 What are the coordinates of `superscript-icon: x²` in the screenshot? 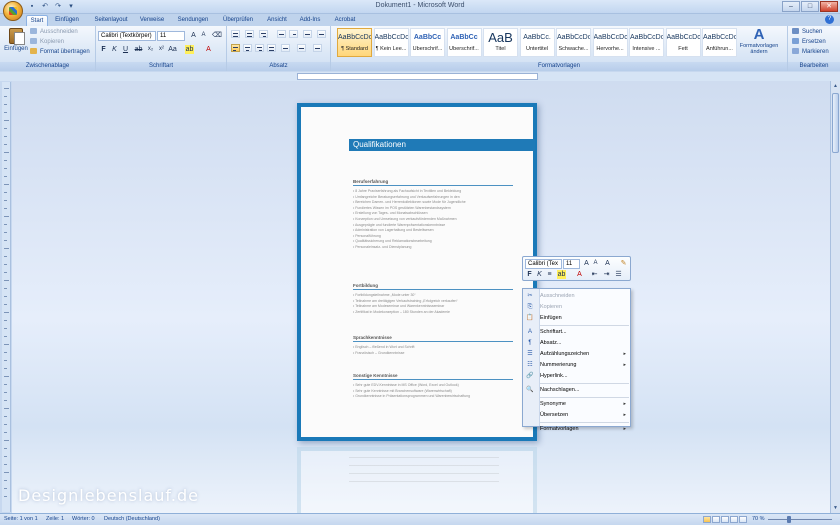 It's located at (161, 49).